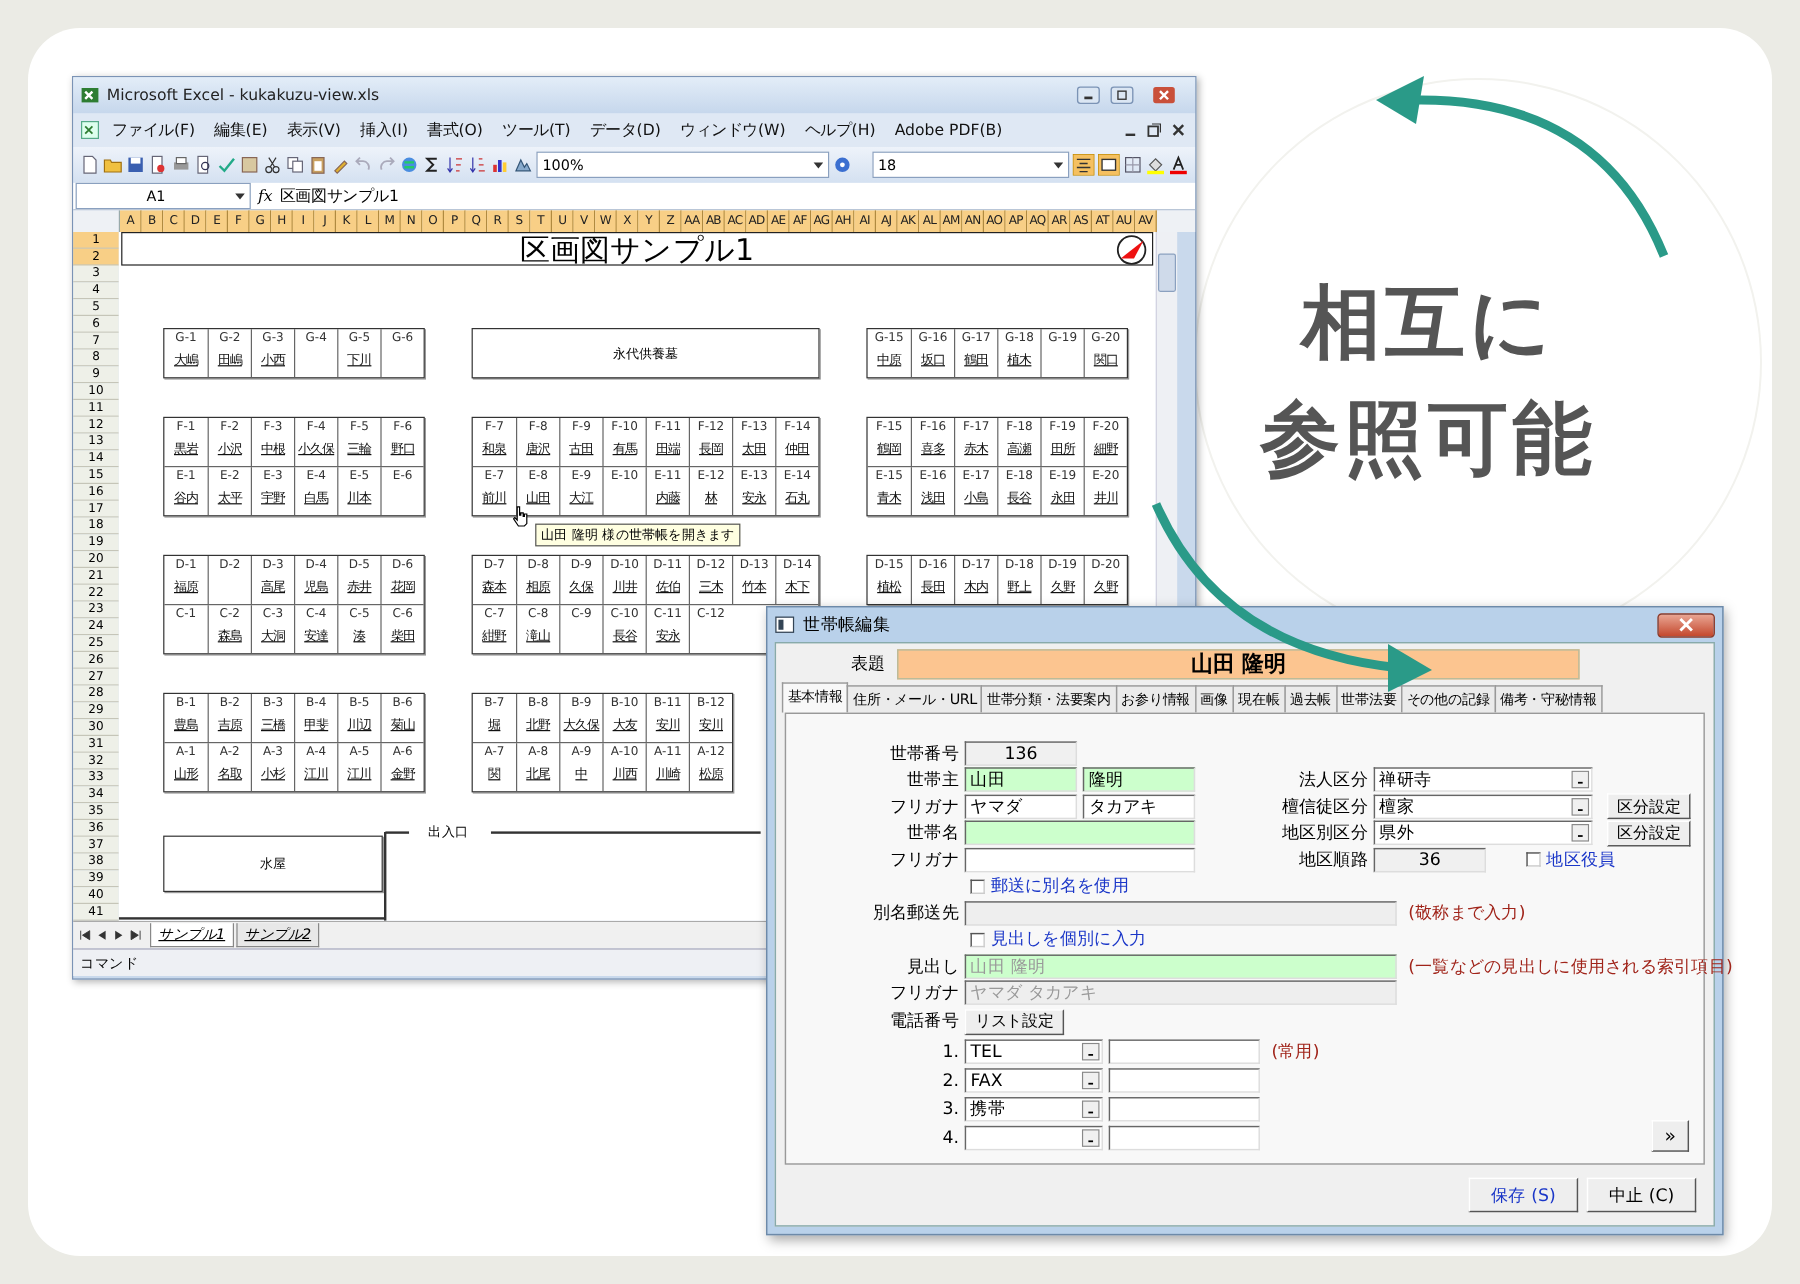  What do you see at coordinates (1641, 1195) in the screenshot?
I see `cancel-button: 中止 (C)` at bounding box center [1641, 1195].